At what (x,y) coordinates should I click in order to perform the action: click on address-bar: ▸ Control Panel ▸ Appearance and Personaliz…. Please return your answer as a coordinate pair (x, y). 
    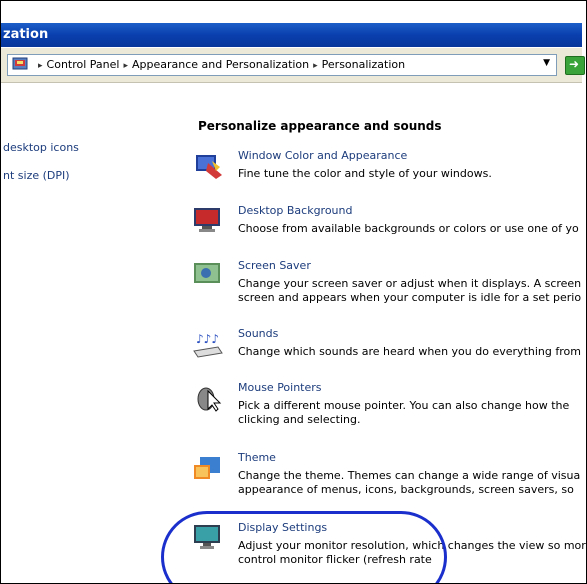
    Looking at the image, I should click on (293, 65).